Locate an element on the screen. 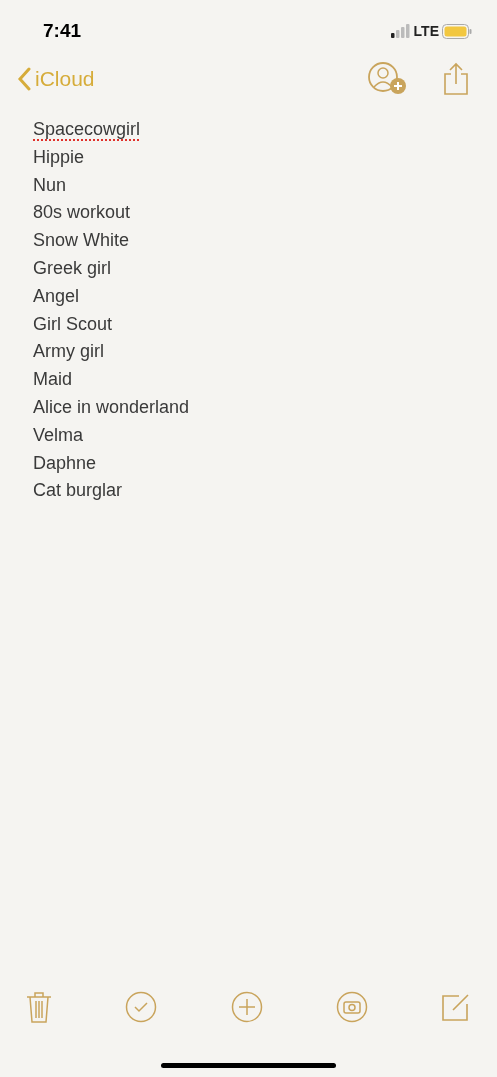 The height and width of the screenshot is (1077, 497). note-line: Girl Scout is located at coordinates (73, 324).